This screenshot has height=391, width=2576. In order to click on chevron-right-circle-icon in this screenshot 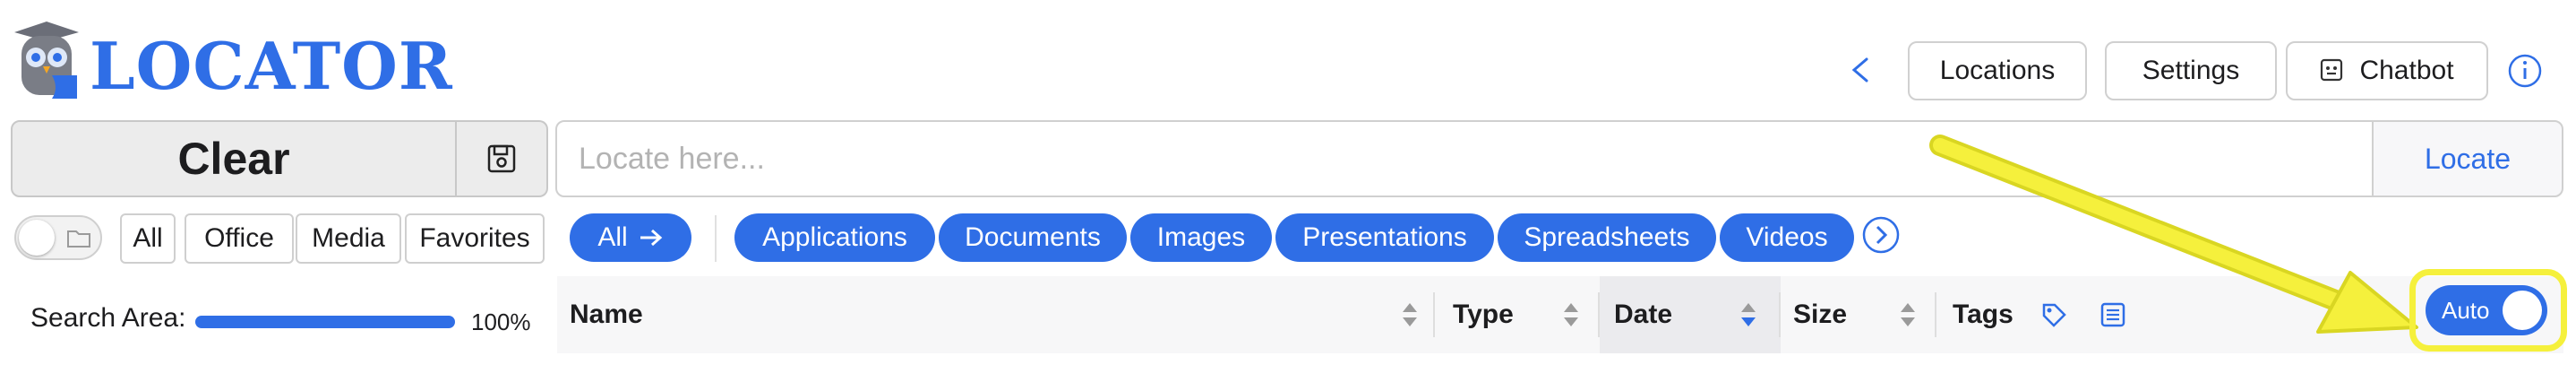, I will do `click(1881, 235)`.